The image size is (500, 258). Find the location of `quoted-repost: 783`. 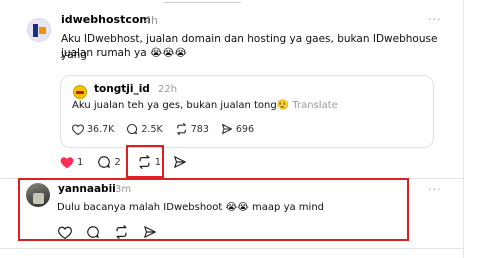

quoted-repost: 783 is located at coordinates (192, 129).